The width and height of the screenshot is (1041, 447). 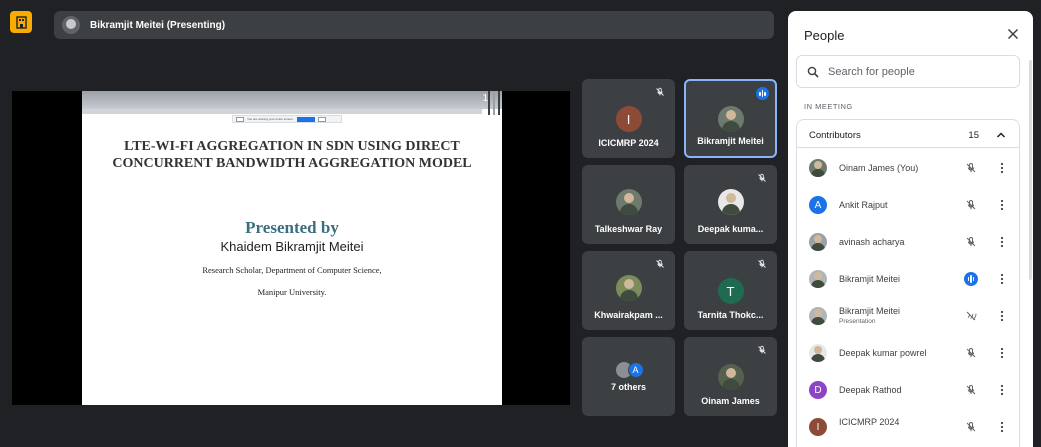 I want to click on screen-share-notice: You are sharing your entire screen., so click(x=287, y=119).